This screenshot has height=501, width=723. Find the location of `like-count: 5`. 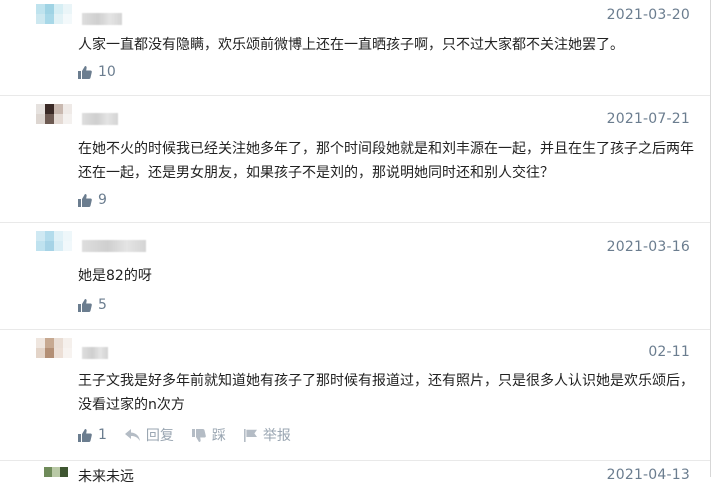

like-count: 5 is located at coordinates (102, 305).